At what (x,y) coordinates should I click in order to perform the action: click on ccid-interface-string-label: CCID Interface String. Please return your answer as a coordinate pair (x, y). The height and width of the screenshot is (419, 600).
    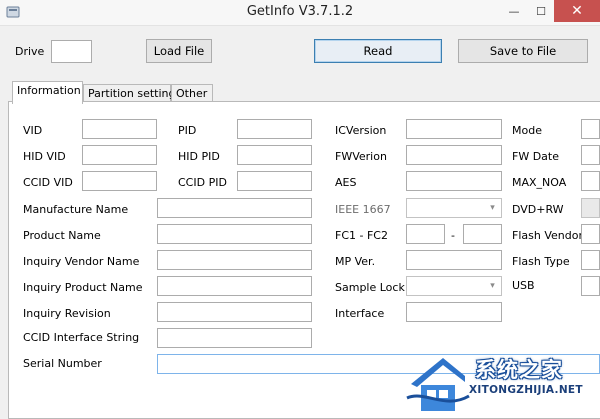
    Looking at the image, I should click on (81, 337).